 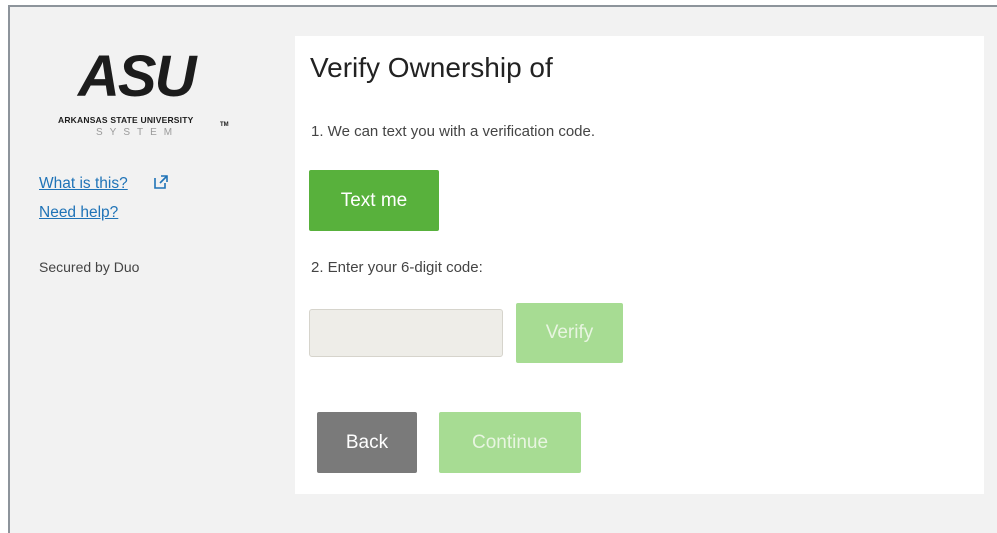 What do you see at coordinates (83, 184) in the screenshot?
I see `what-is-this-link: What is this?` at bounding box center [83, 184].